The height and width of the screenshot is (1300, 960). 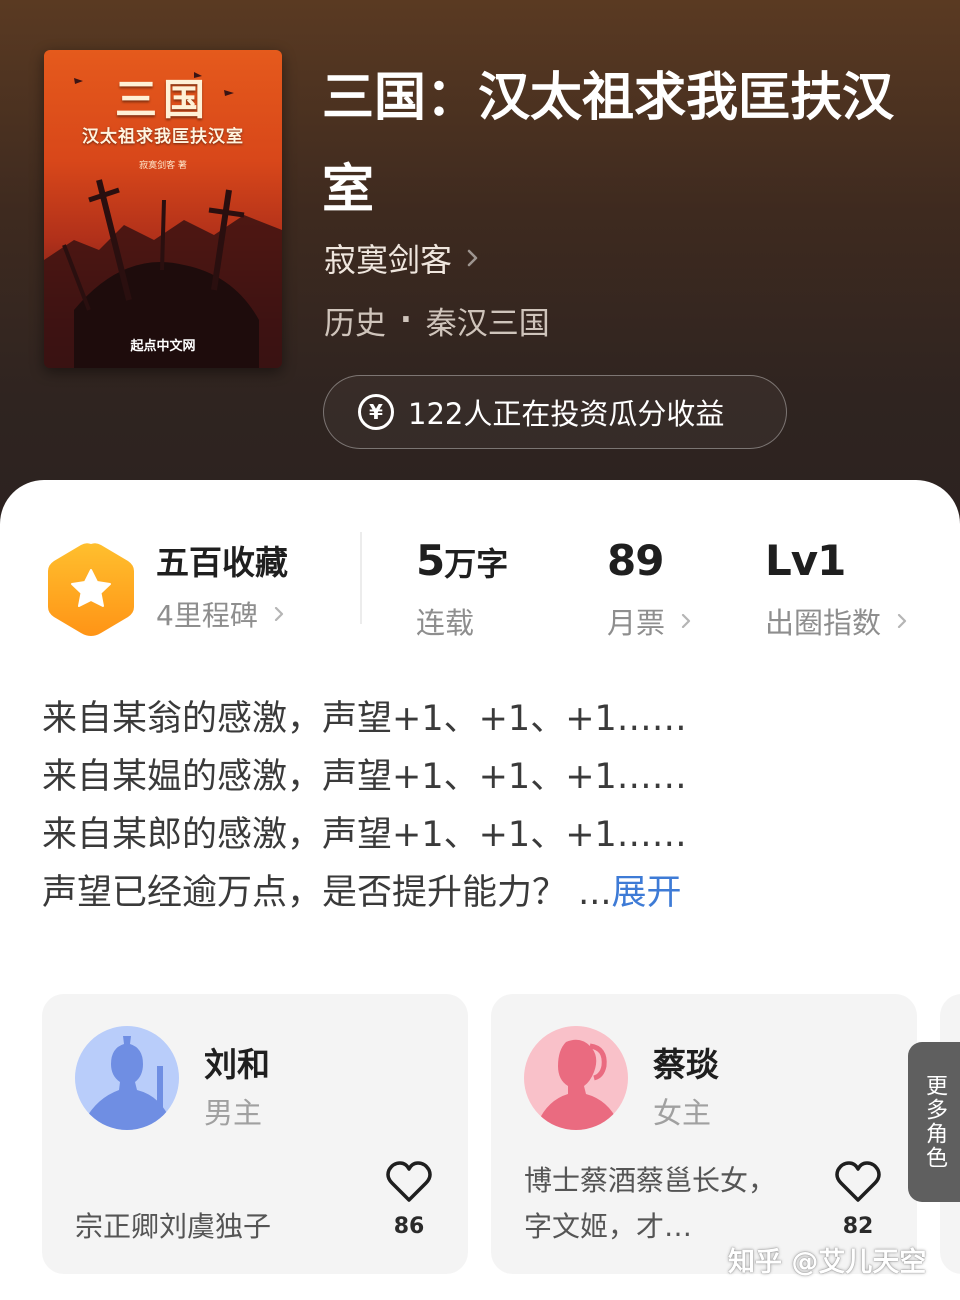 I want to click on character-desc: 宗正卿刘虞独子, so click(x=173, y=1226).